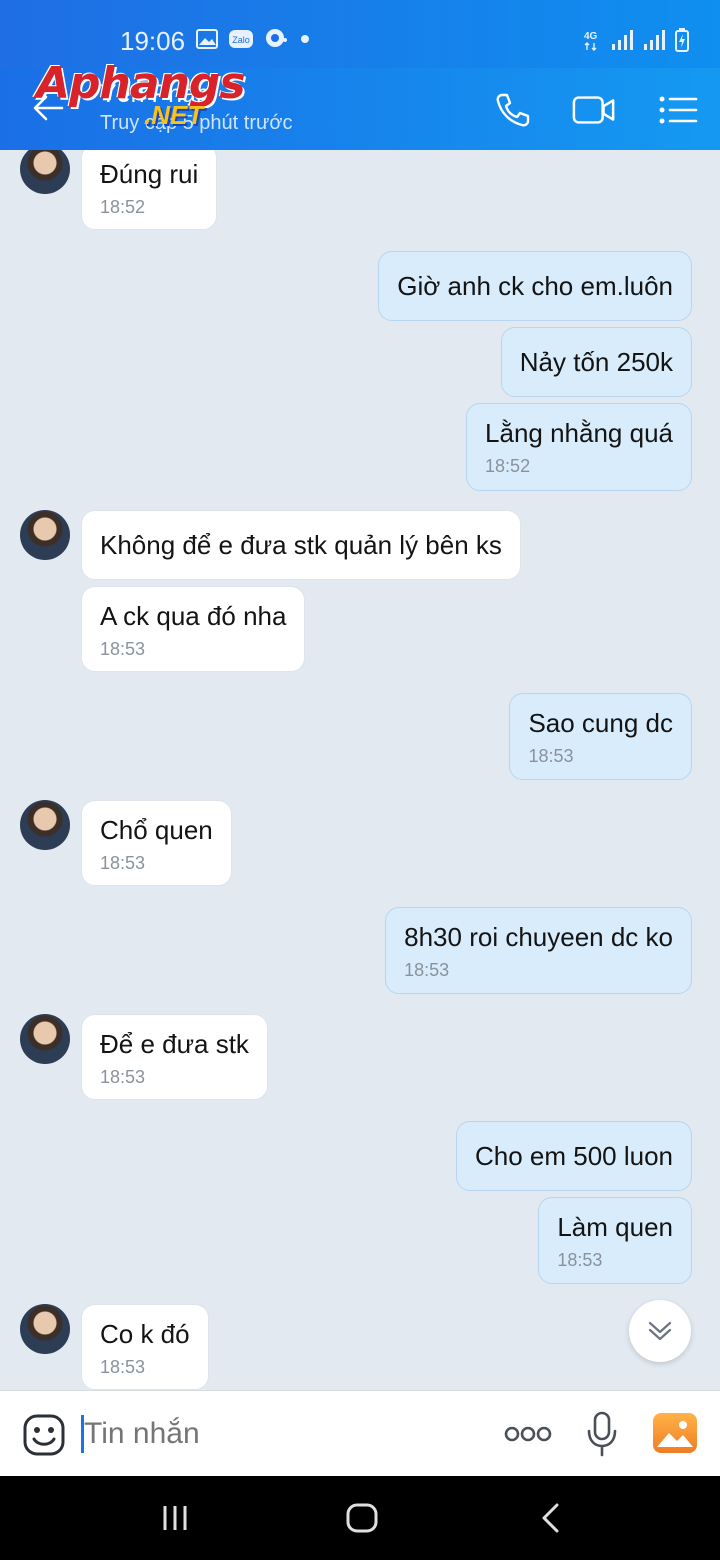 The width and height of the screenshot is (720, 1560). I want to click on watermark-logo: Aphangs .NET, so click(141, 94).